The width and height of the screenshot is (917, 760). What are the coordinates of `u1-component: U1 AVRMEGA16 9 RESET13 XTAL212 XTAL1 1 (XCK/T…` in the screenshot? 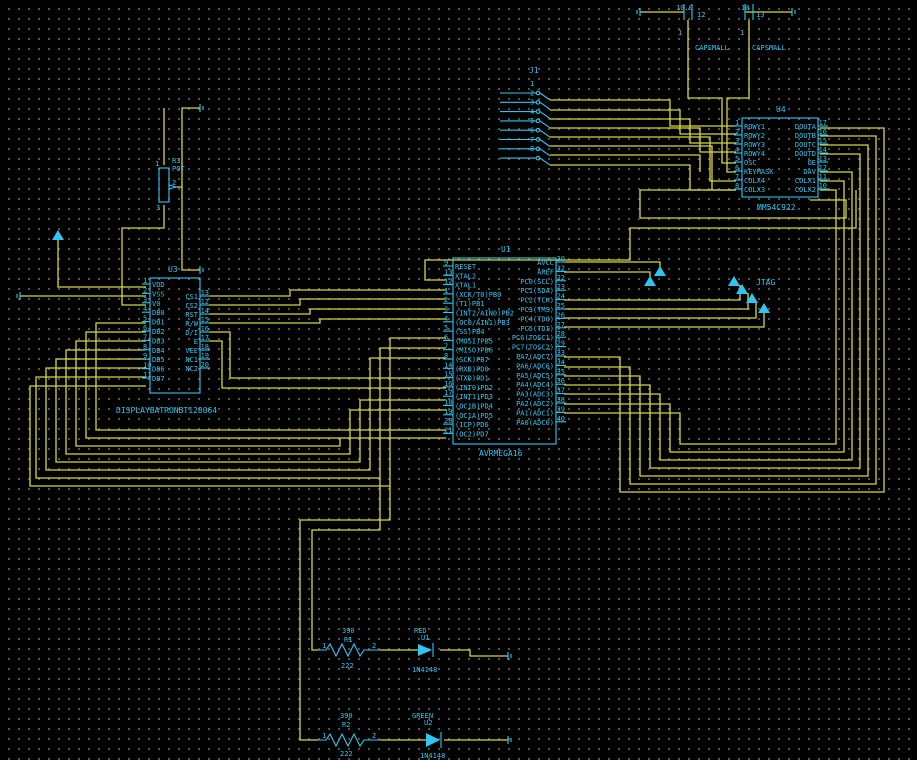 It's located at (504, 351).